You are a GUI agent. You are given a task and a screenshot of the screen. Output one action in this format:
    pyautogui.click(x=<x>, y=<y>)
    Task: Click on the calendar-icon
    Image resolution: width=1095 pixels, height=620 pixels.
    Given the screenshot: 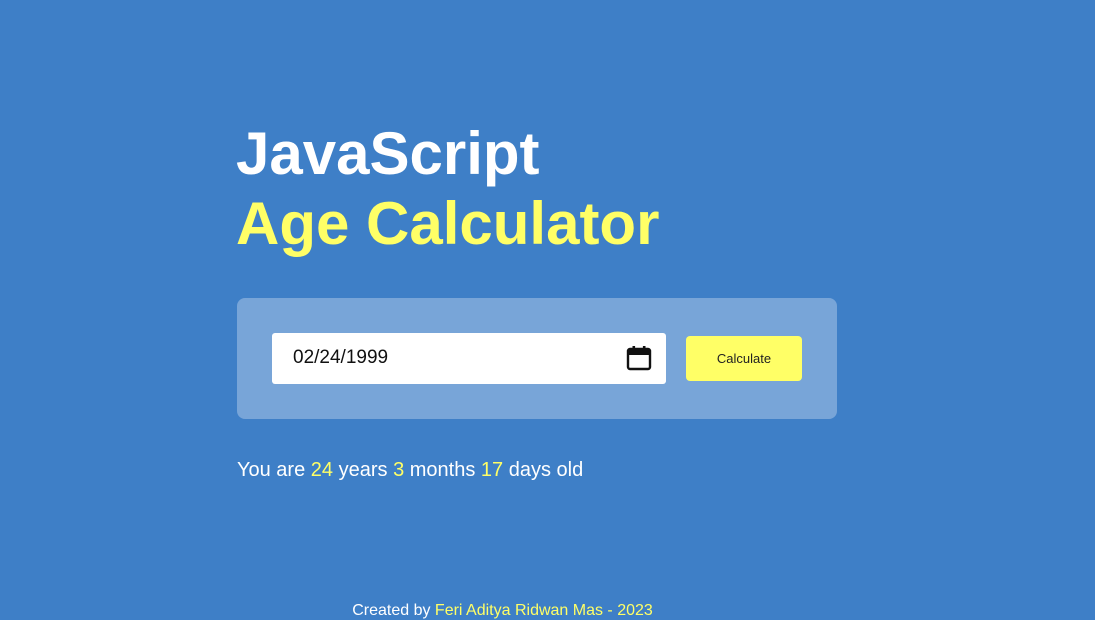 What is the action you would take?
    pyautogui.click(x=639, y=358)
    